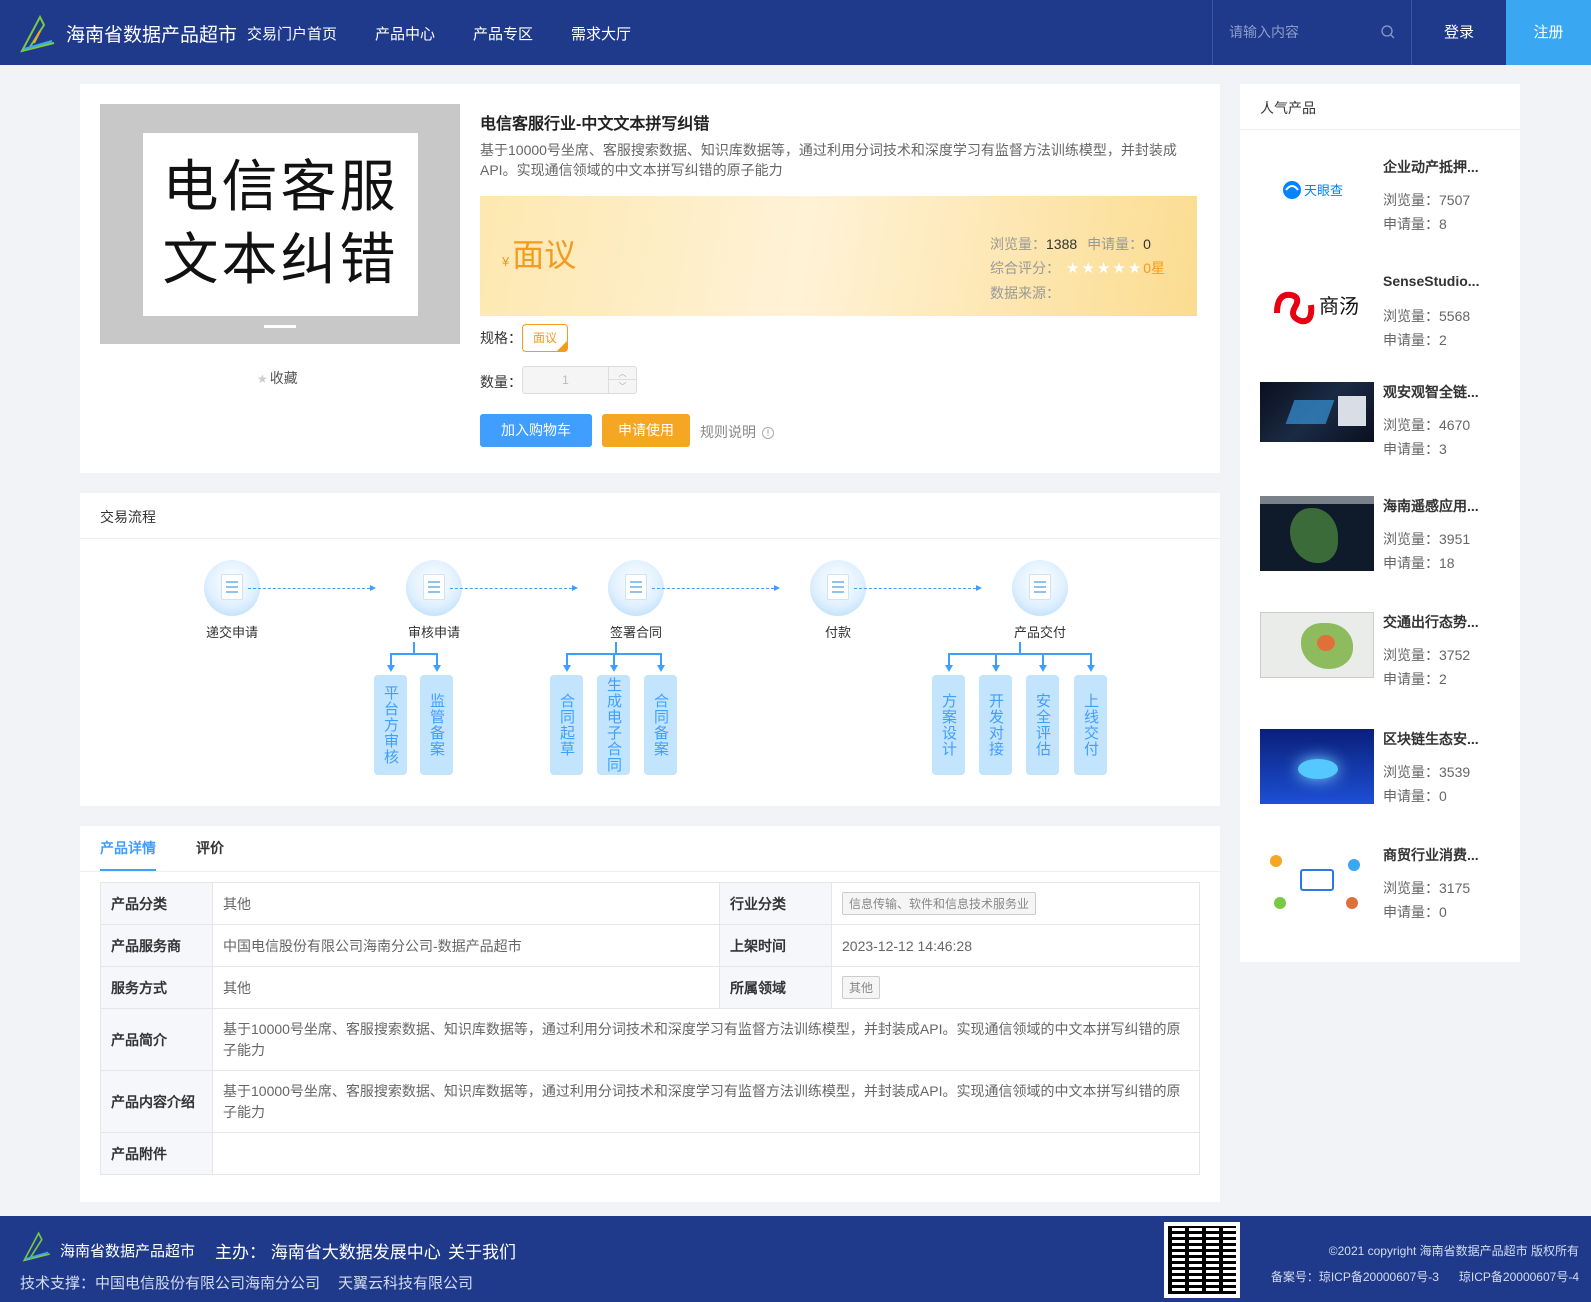  What do you see at coordinates (838, 256) in the screenshot?
I see `price-panel: ¥面议 浏览量：1388 申请量：0 综合评分： ★ ★ ★ ★ ★ 0星 数据来源：` at bounding box center [838, 256].